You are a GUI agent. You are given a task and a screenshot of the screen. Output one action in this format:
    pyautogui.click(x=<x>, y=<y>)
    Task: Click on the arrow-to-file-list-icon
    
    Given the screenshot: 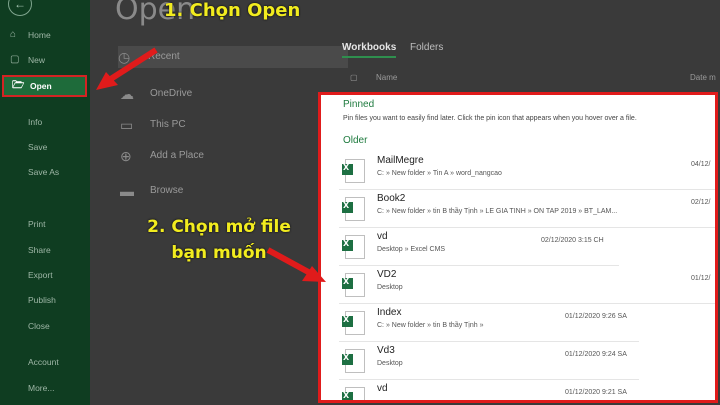 What is the action you would take?
    pyautogui.click(x=296, y=264)
    